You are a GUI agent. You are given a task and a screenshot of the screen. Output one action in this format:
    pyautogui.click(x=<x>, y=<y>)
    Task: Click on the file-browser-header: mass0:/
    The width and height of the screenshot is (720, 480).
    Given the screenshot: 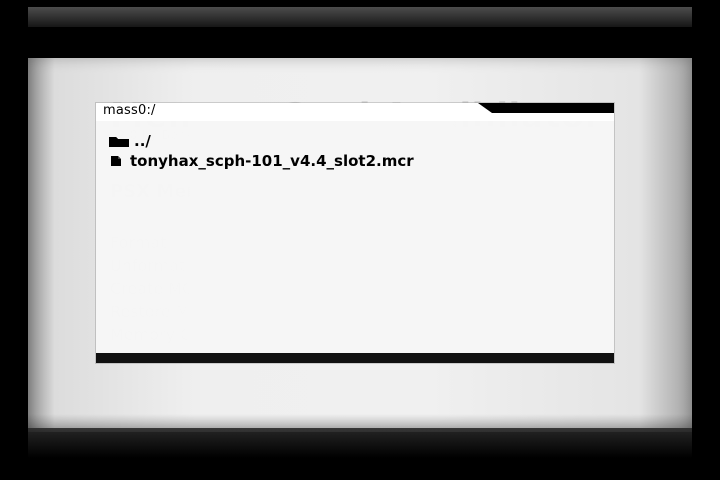 What is the action you would take?
    pyautogui.click(x=355, y=112)
    